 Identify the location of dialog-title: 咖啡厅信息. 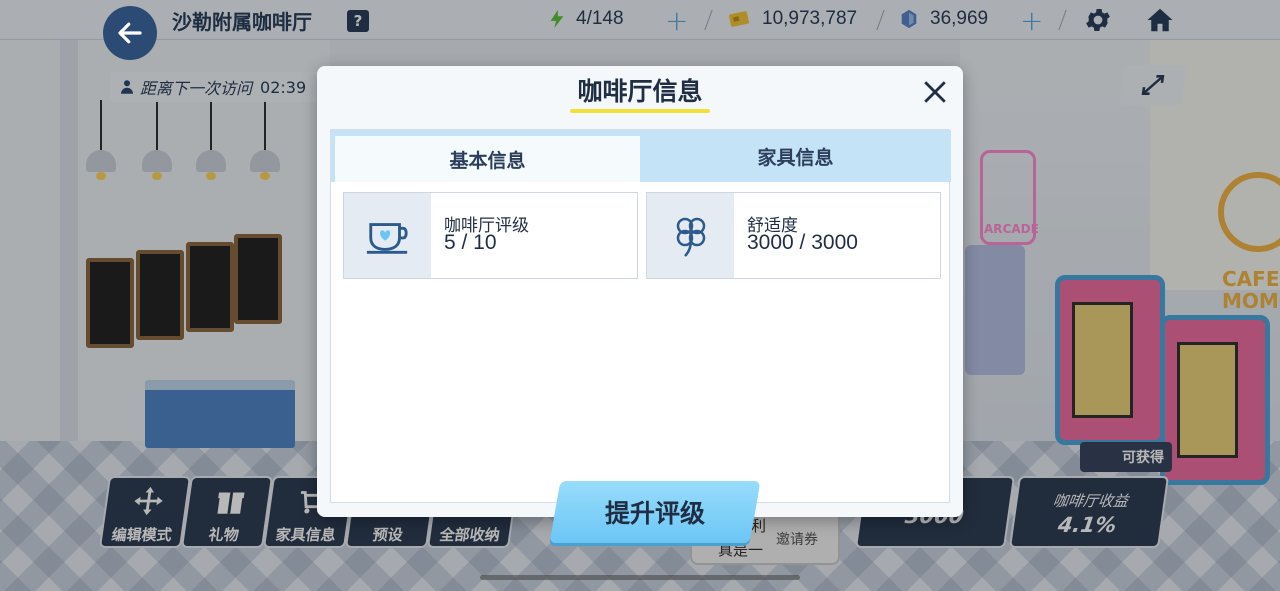
(640, 91).